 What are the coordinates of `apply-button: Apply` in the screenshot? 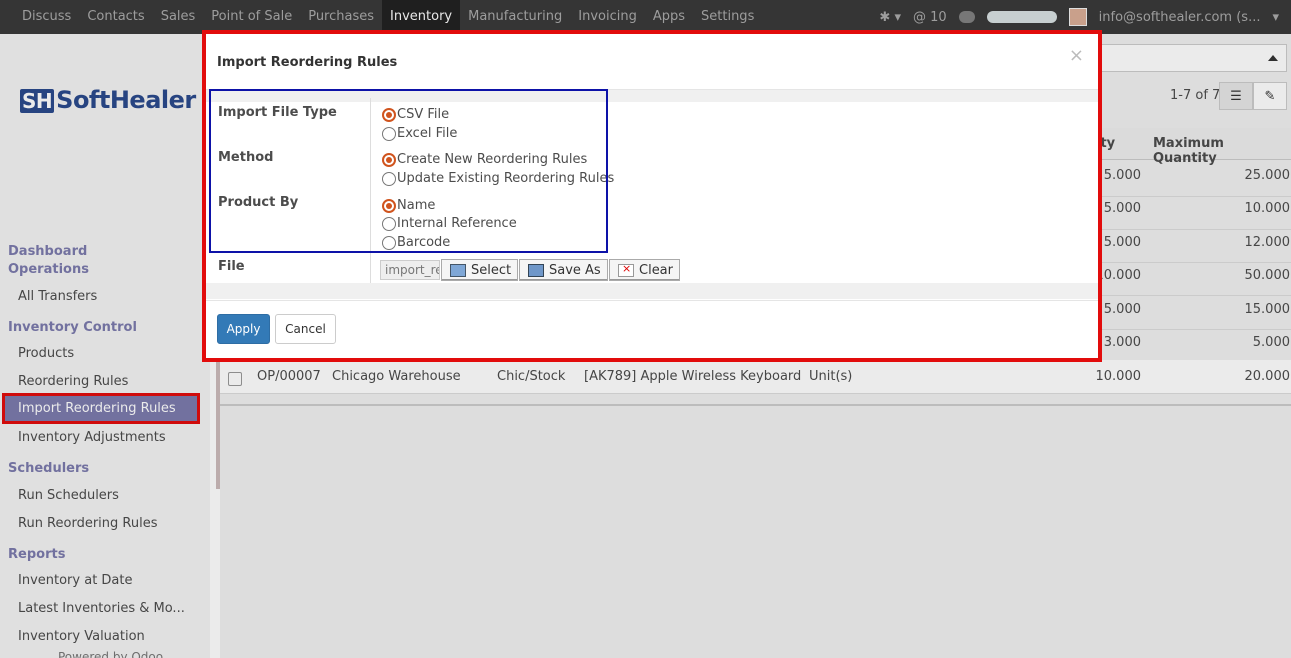 It's located at (243, 329).